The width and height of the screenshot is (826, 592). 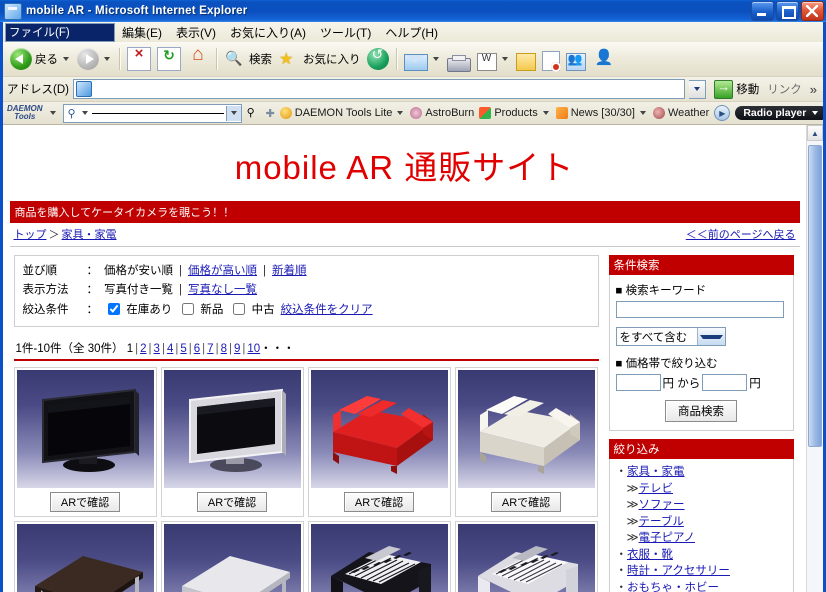 What do you see at coordinates (701, 489) in the screenshot?
I see `list-item: ≫テレビ` at bounding box center [701, 489].